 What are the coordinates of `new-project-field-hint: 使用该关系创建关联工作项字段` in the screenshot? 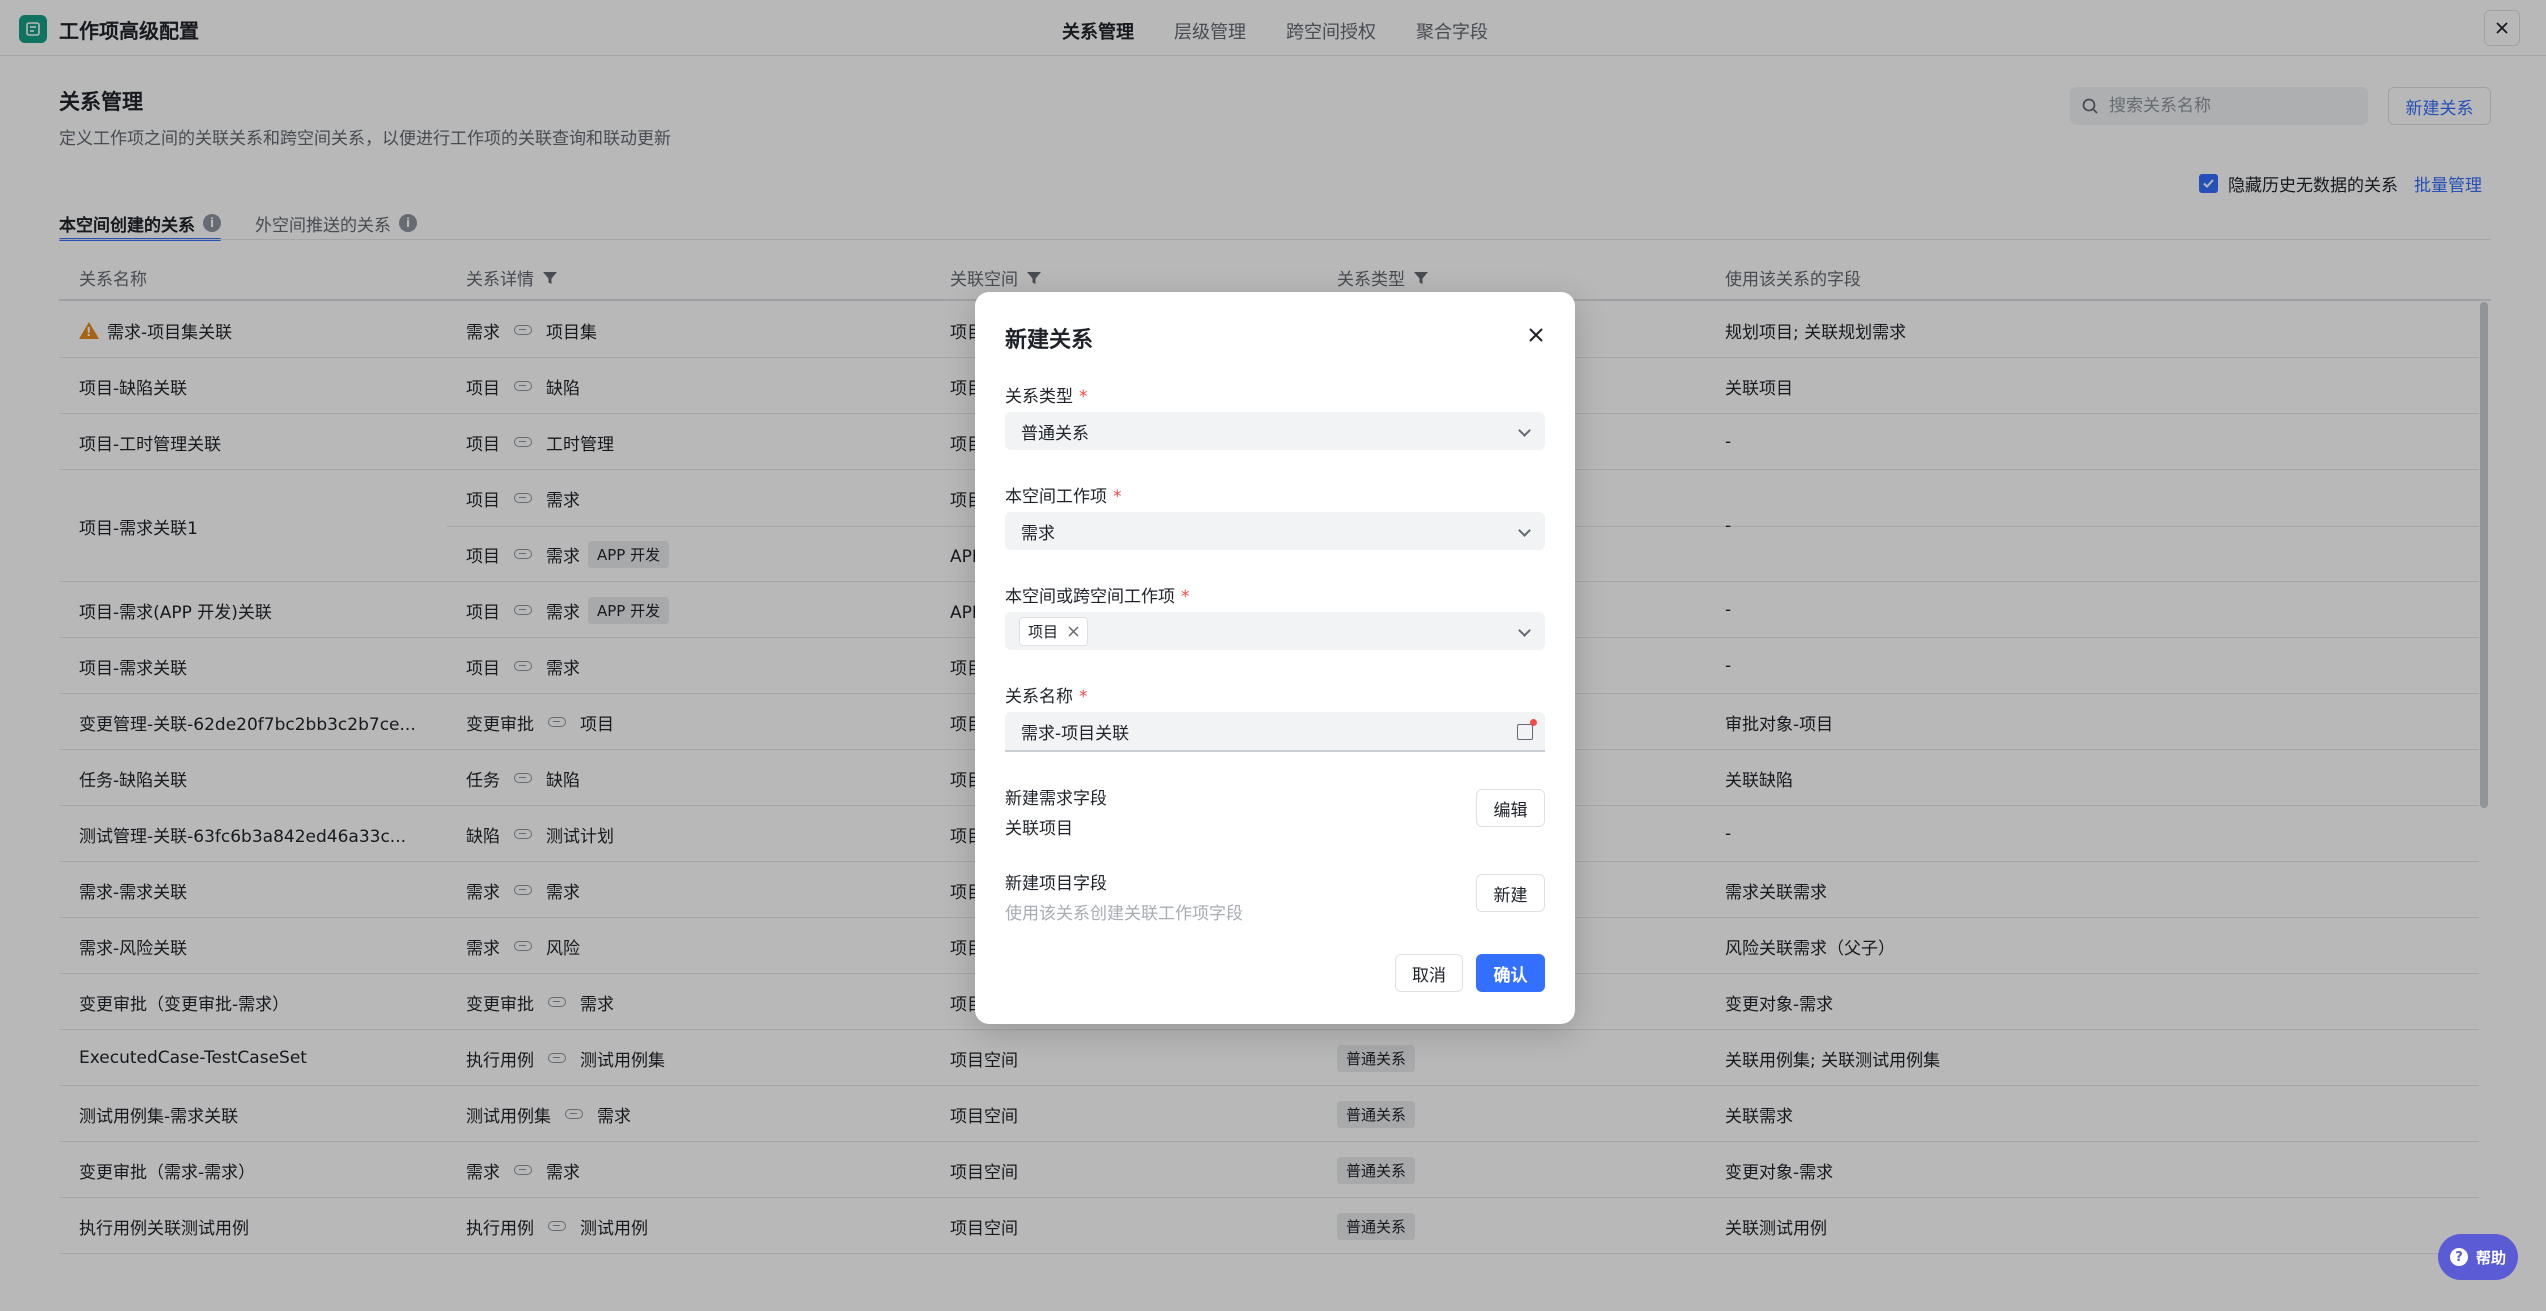 It's located at (1124, 914).